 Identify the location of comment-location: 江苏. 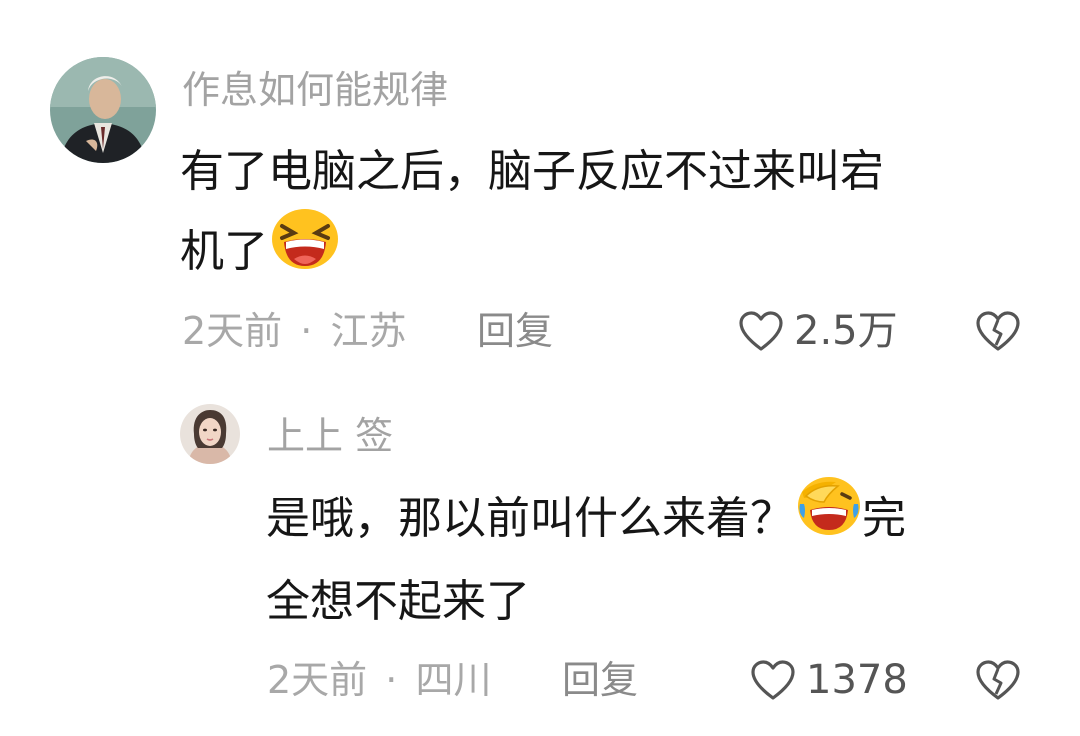
(368, 331).